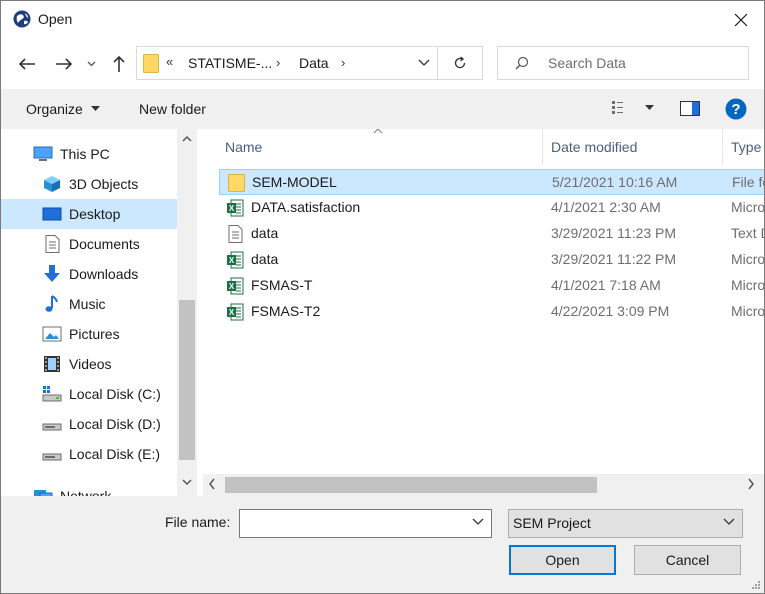  Describe the element at coordinates (54, 109) in the screenshot. I see `organize-label: Organize` at that location.